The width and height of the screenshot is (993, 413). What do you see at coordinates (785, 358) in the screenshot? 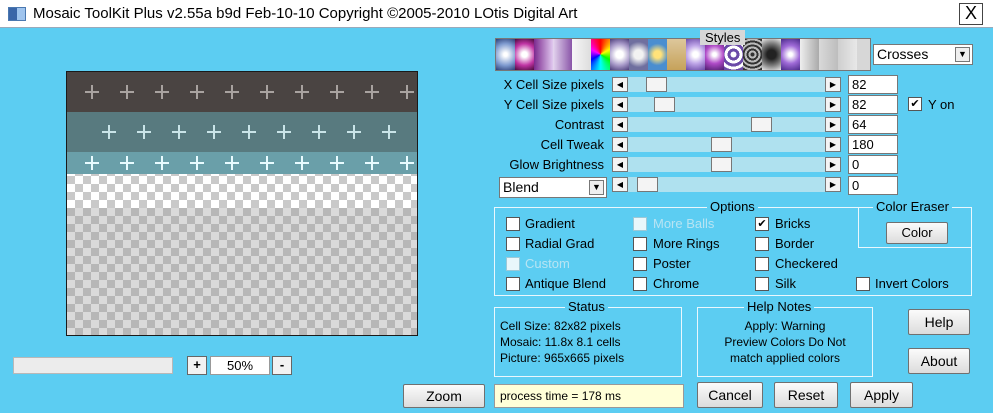
I see `help-note-line: match applied colors` at bounding box center [785, 358].